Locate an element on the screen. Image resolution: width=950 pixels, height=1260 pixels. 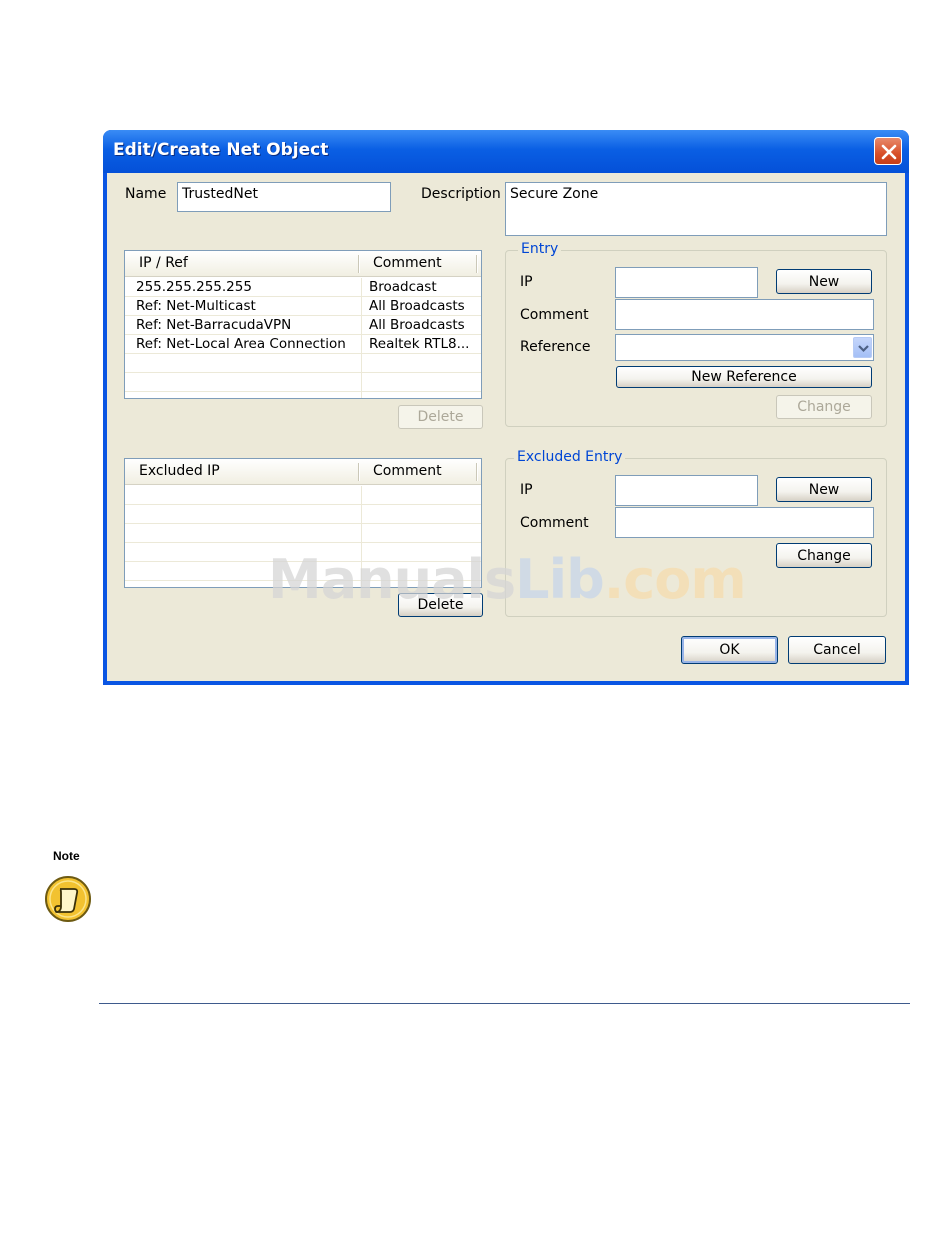
close-icon is located at coordinates (889, 152).